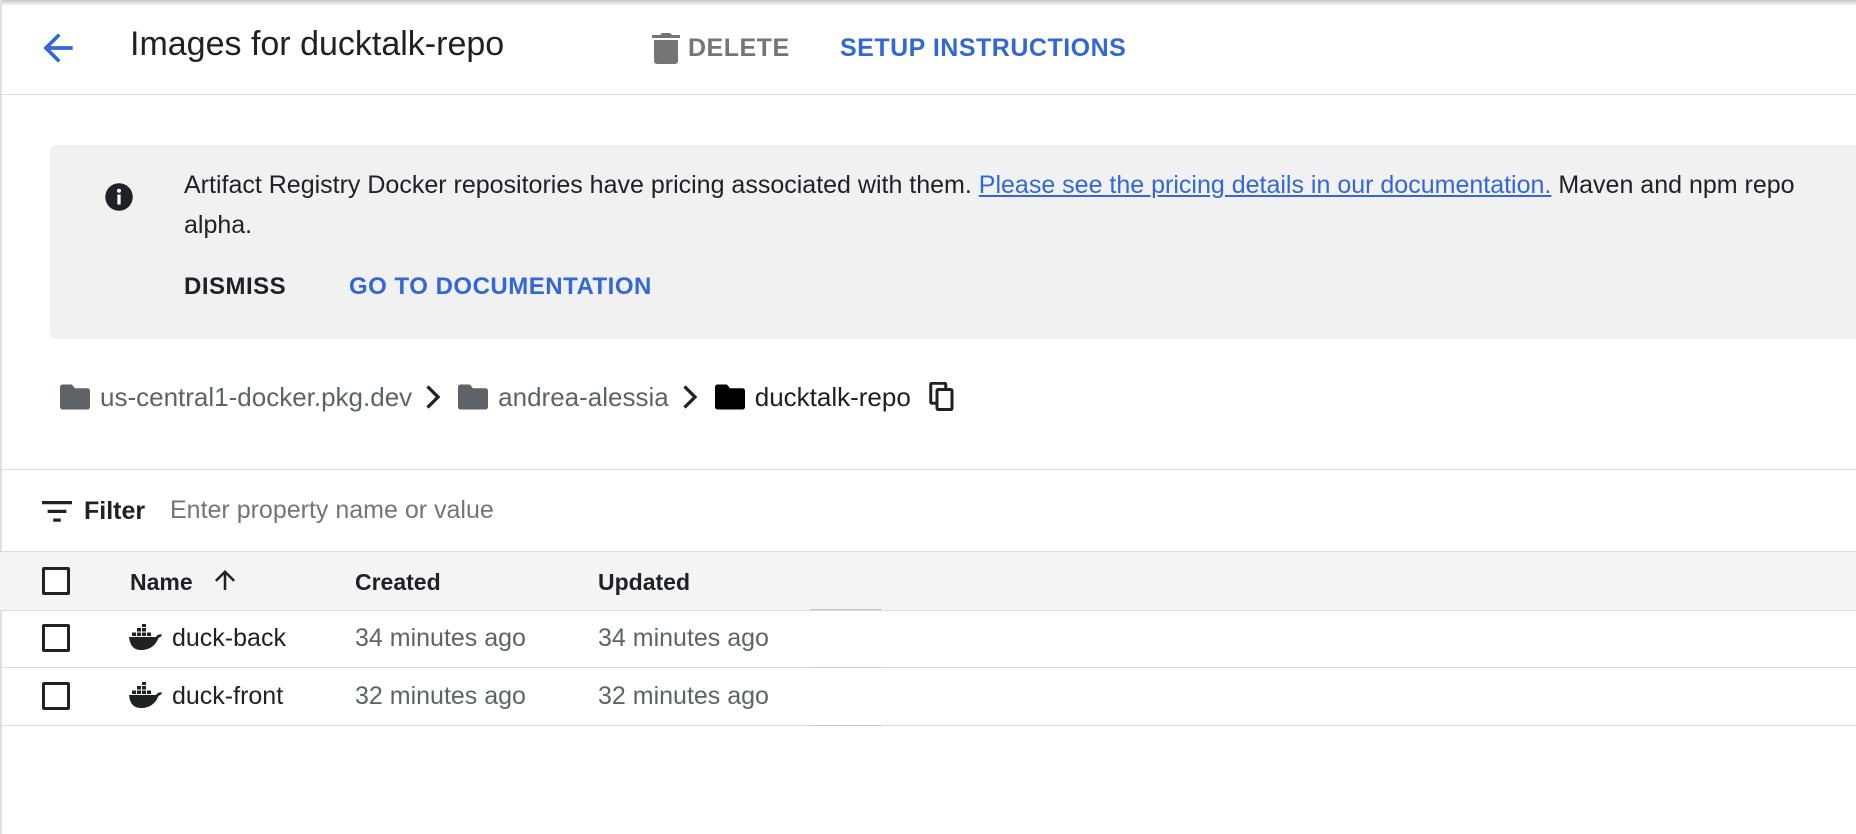  I want to click on trash-icon, so click(666, 48).